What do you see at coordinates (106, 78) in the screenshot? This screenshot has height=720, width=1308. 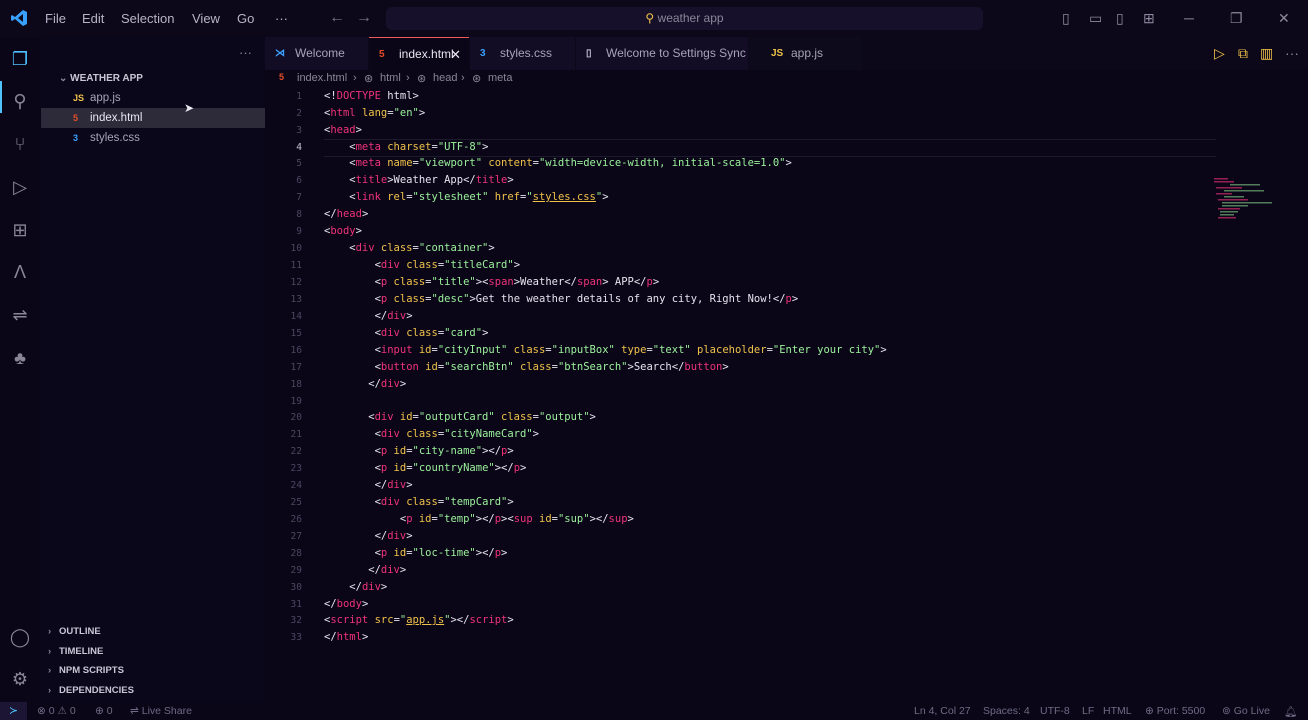 I see `folder-name: WEATHER APP` at bounding box center [106, 78].